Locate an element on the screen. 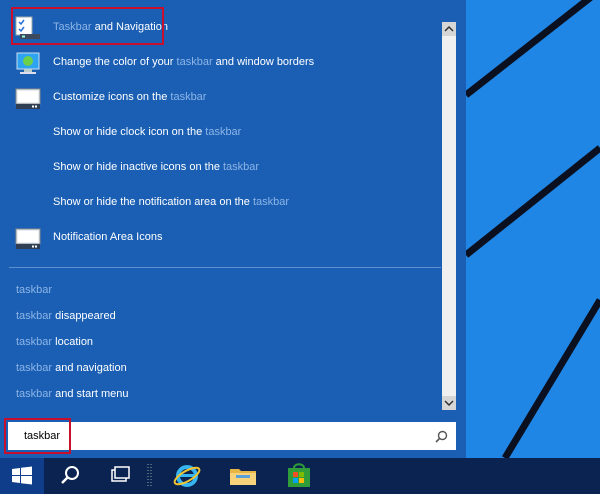 The image size is (600, 499). scrollbar-thumb is located at coordinates (449, 216).